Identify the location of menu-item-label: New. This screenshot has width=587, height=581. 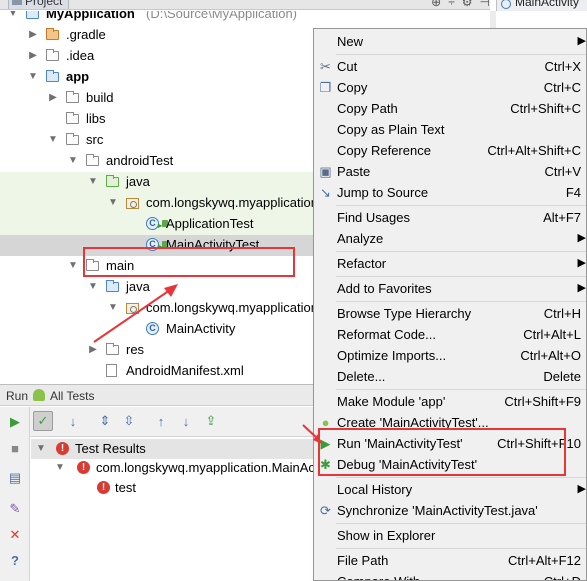
(350, 41).